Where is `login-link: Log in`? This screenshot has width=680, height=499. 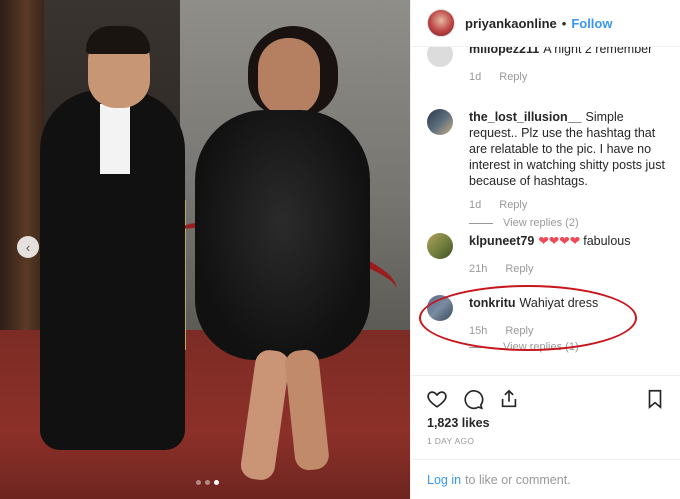
login-link: Log in is located at coordinates (444, 480).